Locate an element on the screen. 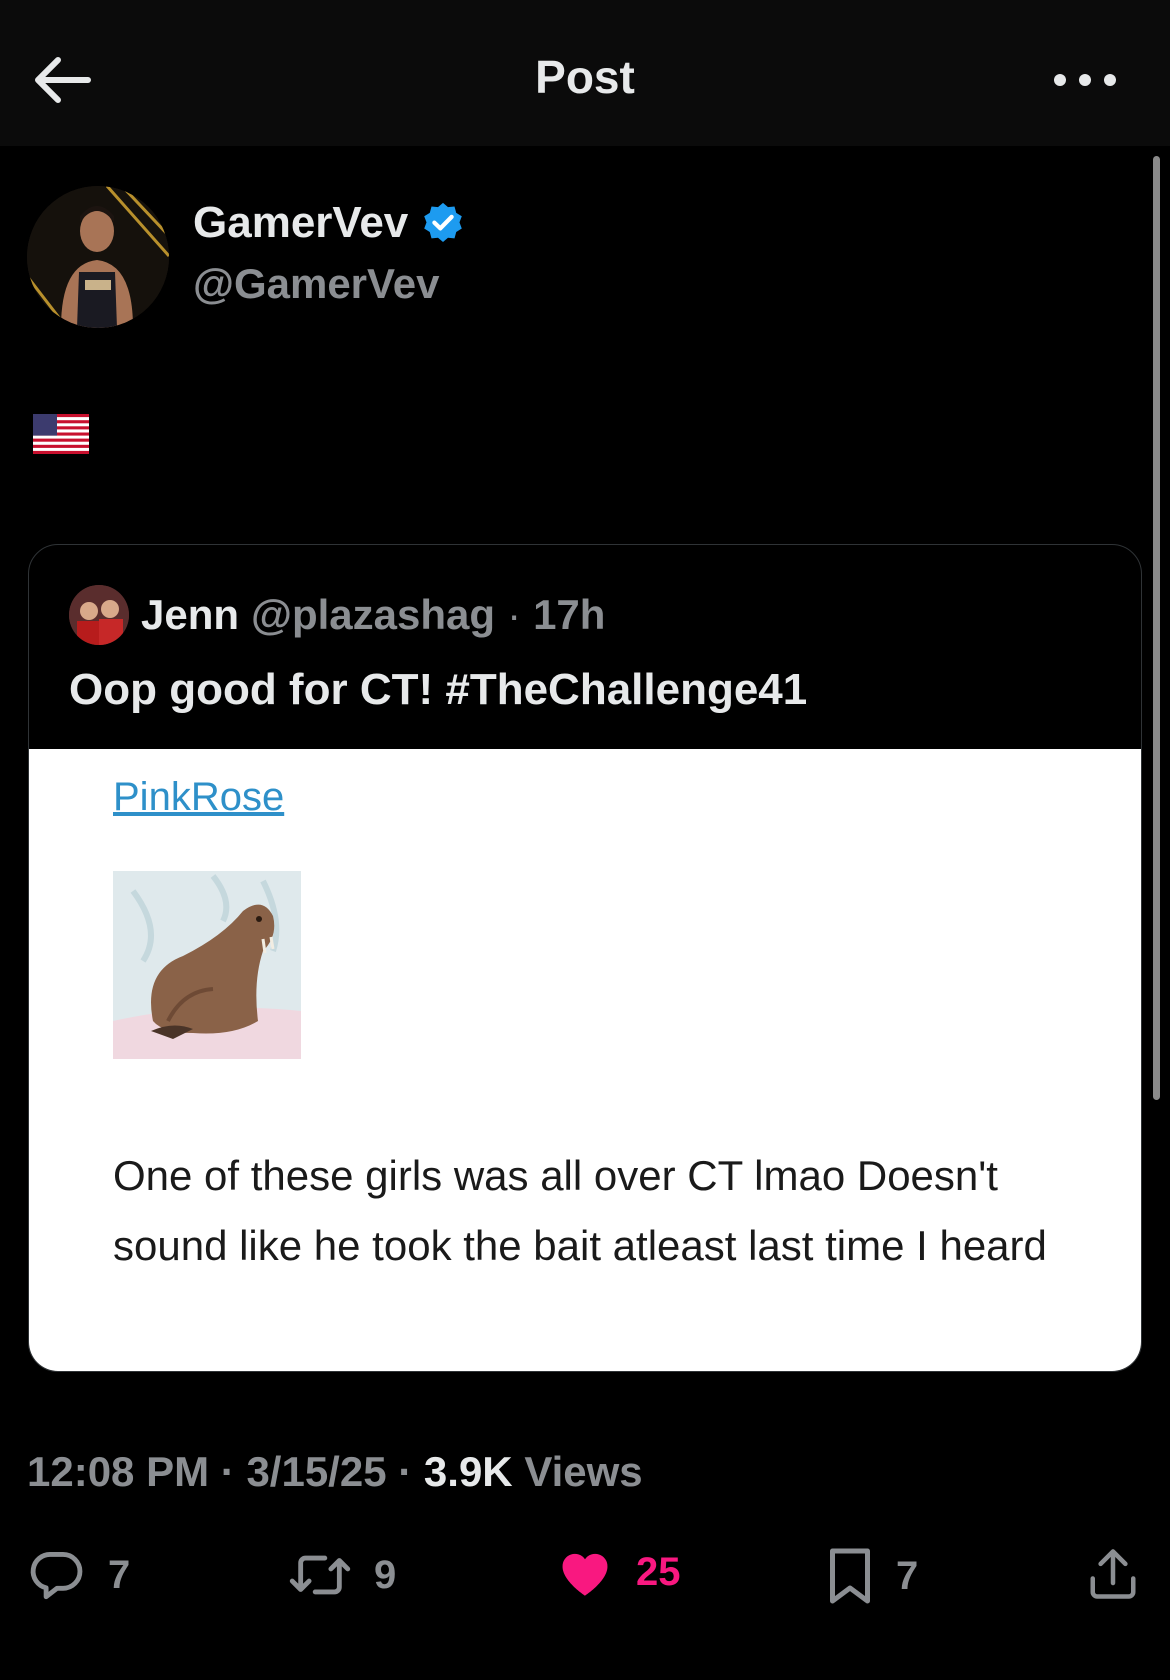  quoted-author-handle: @plazashag is located at coordinates (373, 614).